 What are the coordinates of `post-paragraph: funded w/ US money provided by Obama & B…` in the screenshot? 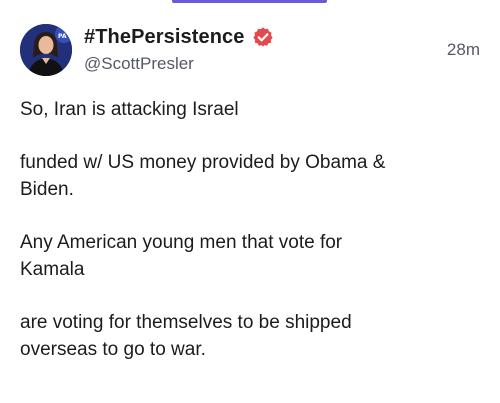 It's located at (203, 176).